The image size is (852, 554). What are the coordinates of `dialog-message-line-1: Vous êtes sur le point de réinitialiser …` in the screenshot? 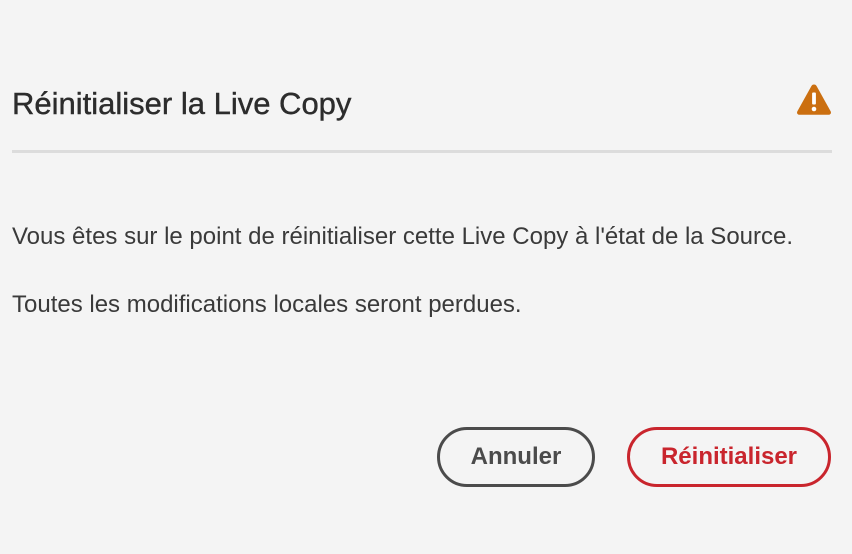 It's located at (403, 236).